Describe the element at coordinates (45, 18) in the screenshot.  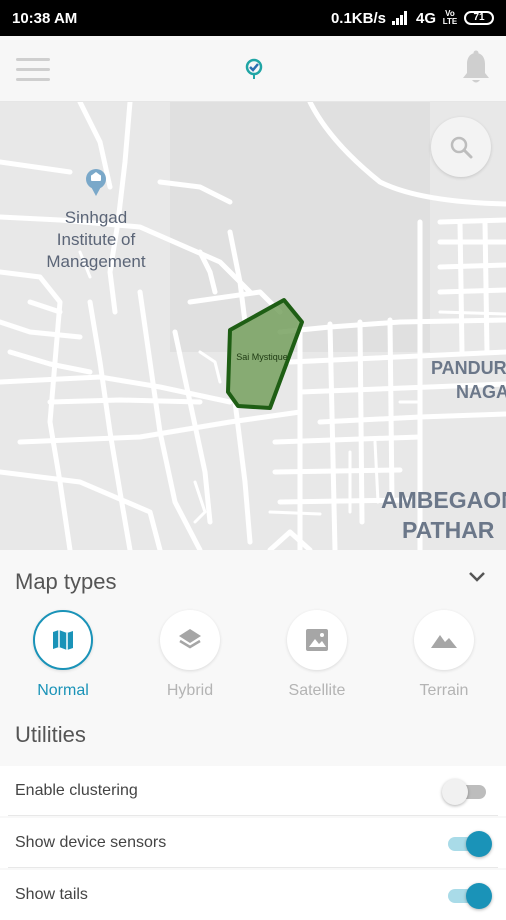
I see `status-time: 10:38 AM` at that location.